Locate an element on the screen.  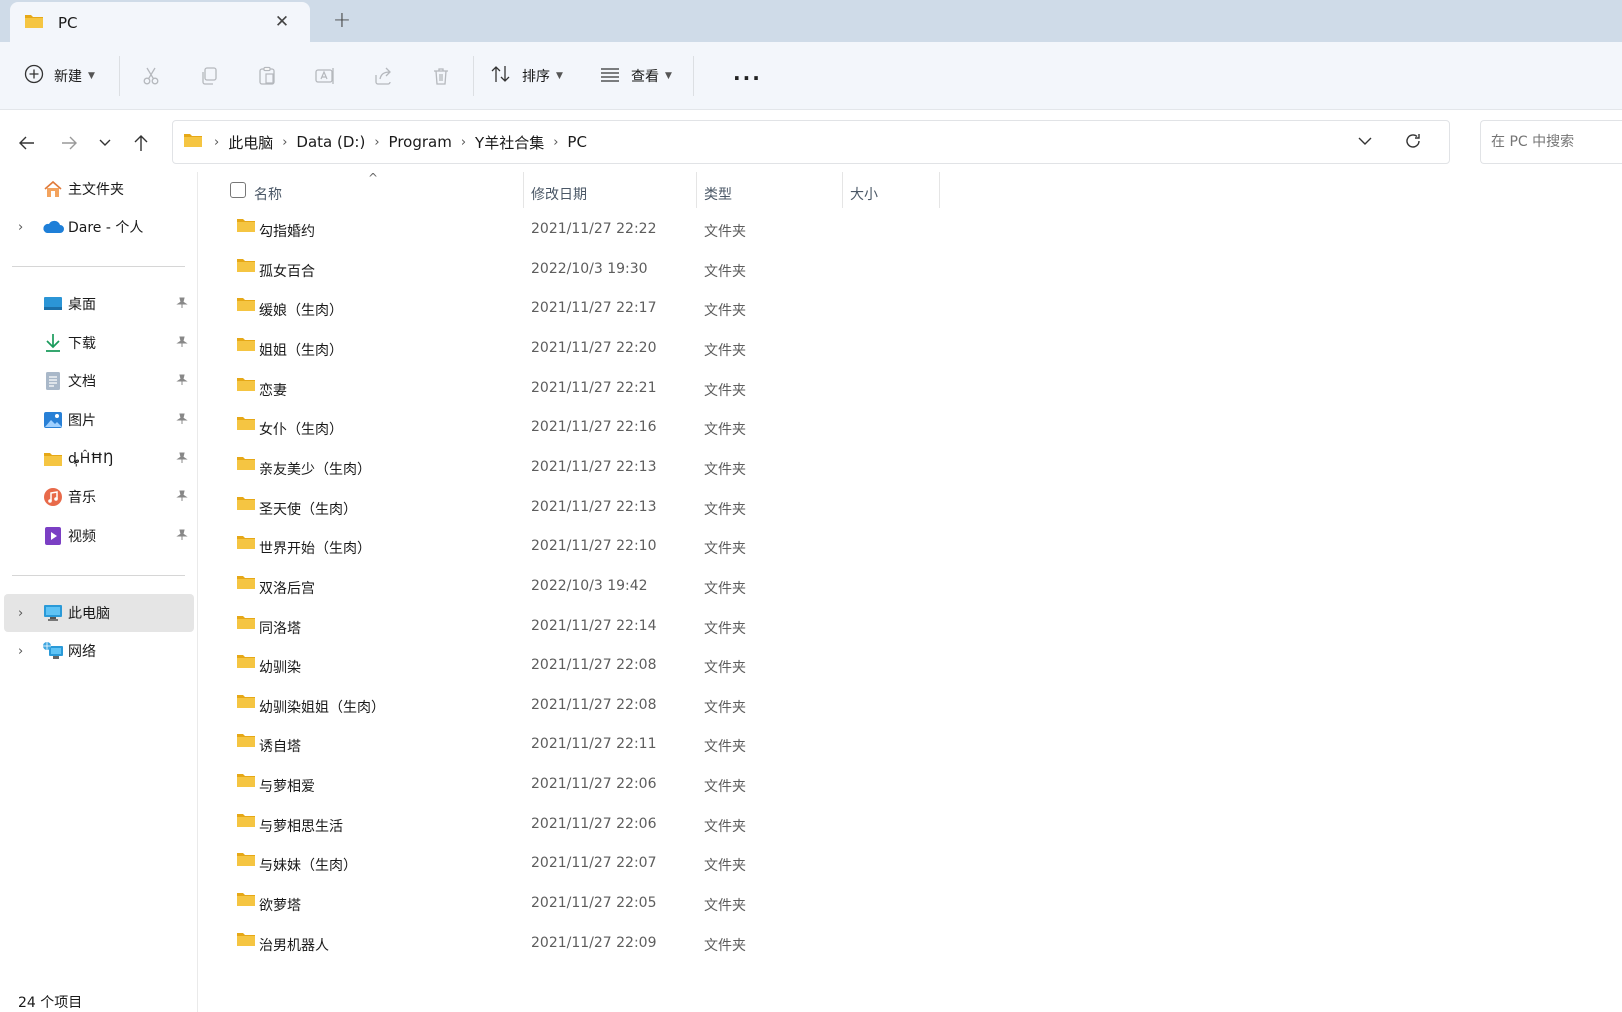
file-name: 与萝相思生活 is located at coordinates (301, 826).